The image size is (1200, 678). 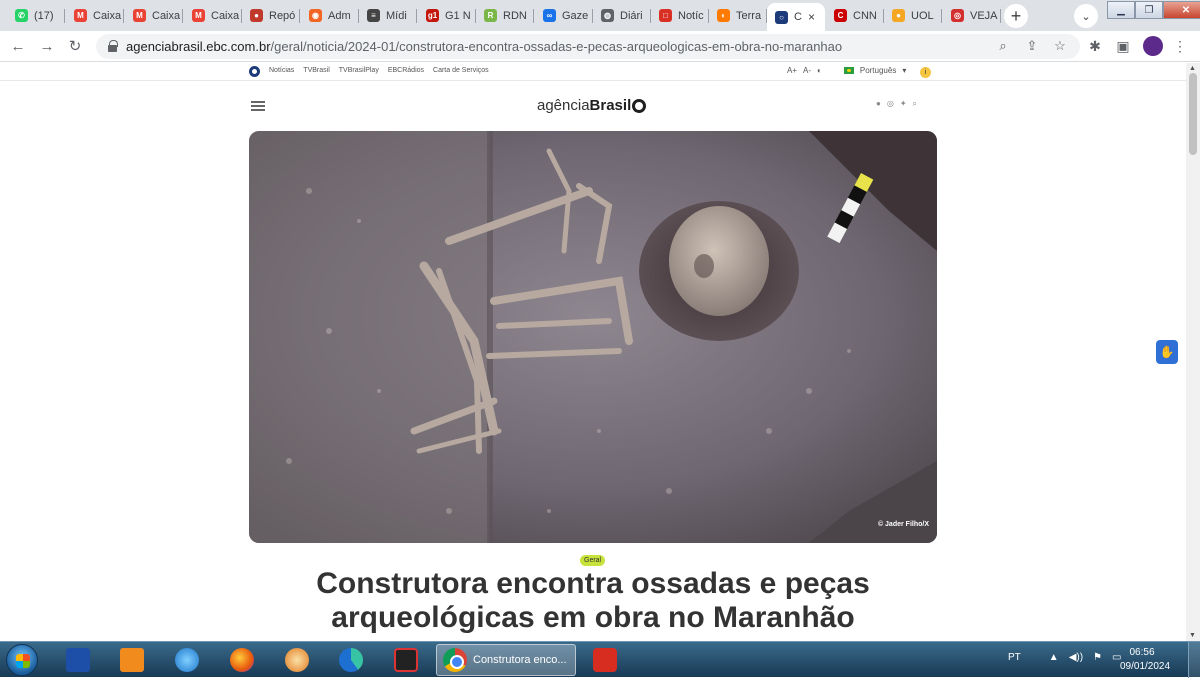 I want to click on chrome-icon, so click(x=455, y=660).